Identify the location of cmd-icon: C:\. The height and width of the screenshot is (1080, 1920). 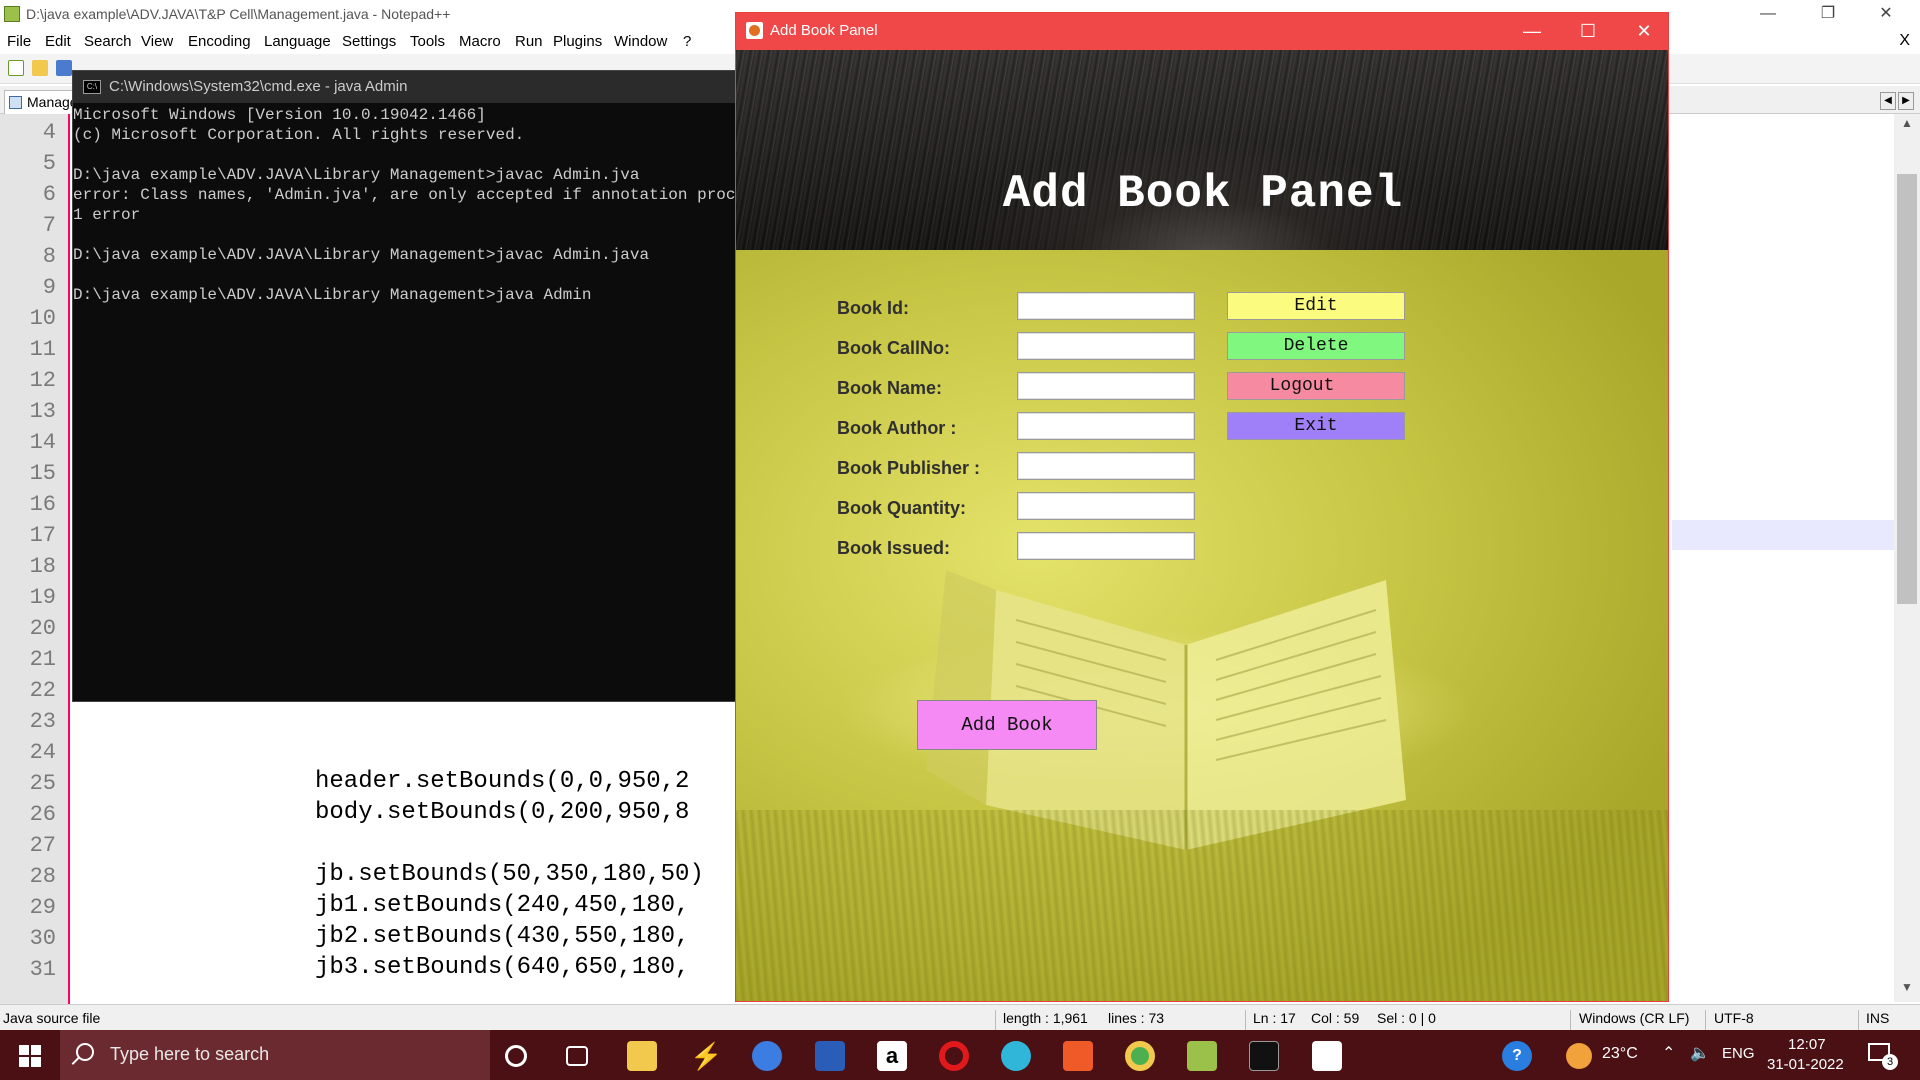
(92, 87).